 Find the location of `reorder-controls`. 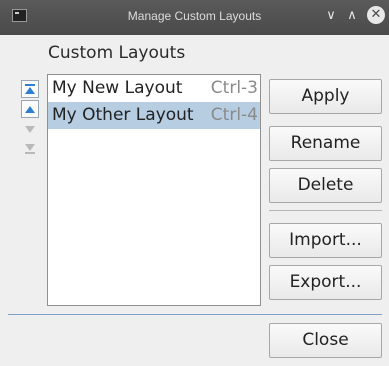

reorder-controls is located at coordinates (32, 120).